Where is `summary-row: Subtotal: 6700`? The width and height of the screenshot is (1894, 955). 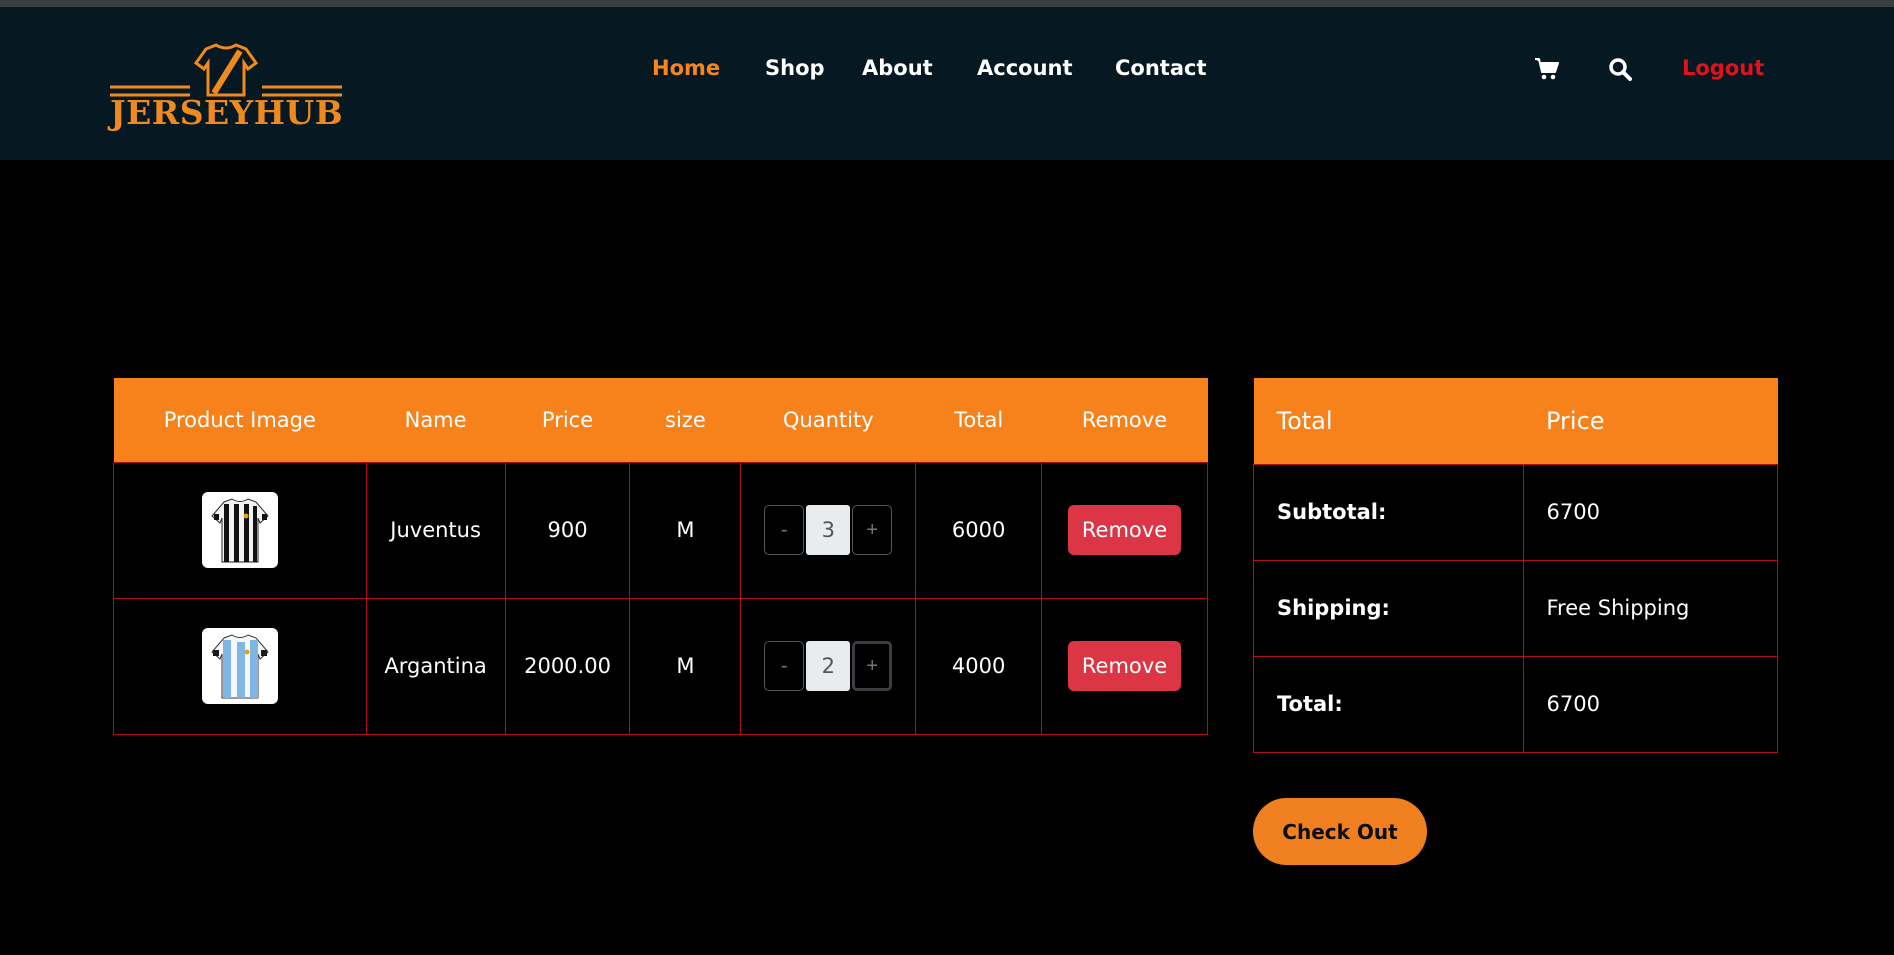 summary-row: Subtotal: 6700 is located at coordinates (1515, 512).